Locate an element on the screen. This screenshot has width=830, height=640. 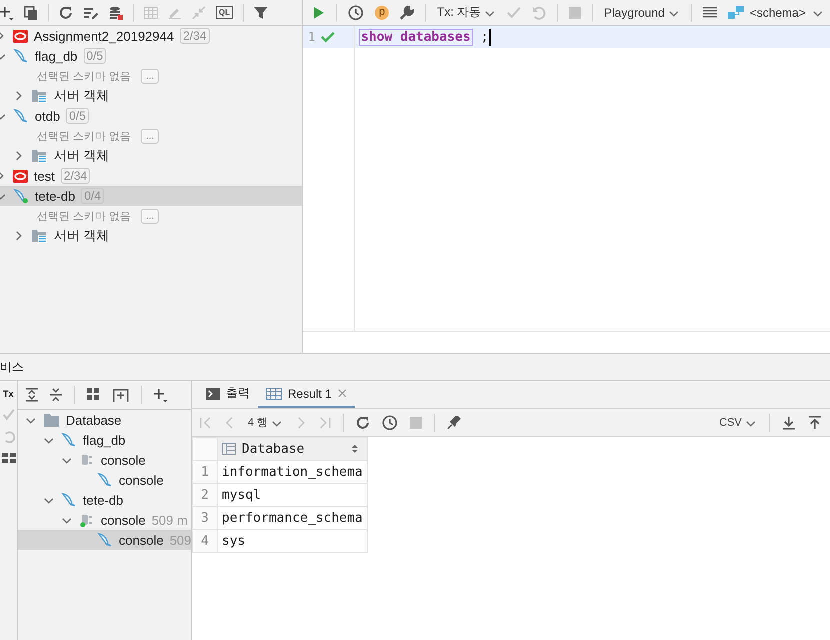
transaction-button: Tx is located at coordinates (8, 394).